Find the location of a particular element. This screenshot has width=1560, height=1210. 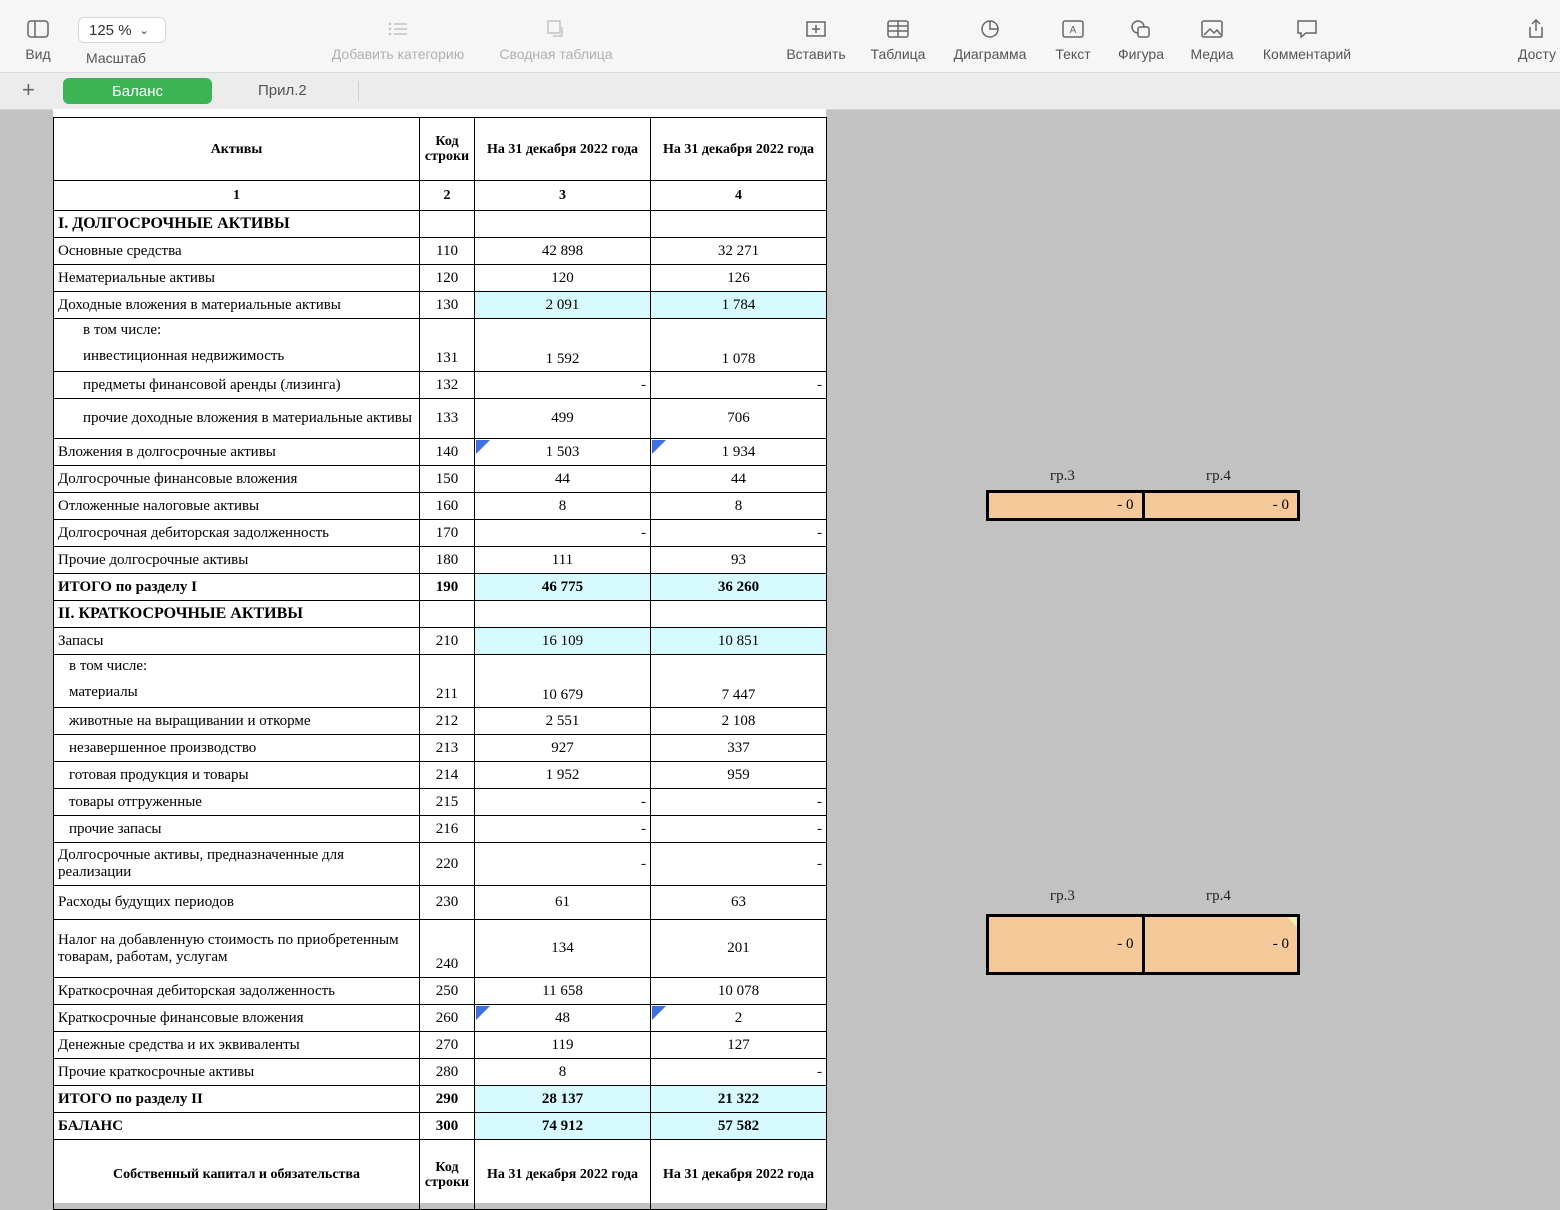

tab-balance: Баланс is located at coordinates (137, 91).